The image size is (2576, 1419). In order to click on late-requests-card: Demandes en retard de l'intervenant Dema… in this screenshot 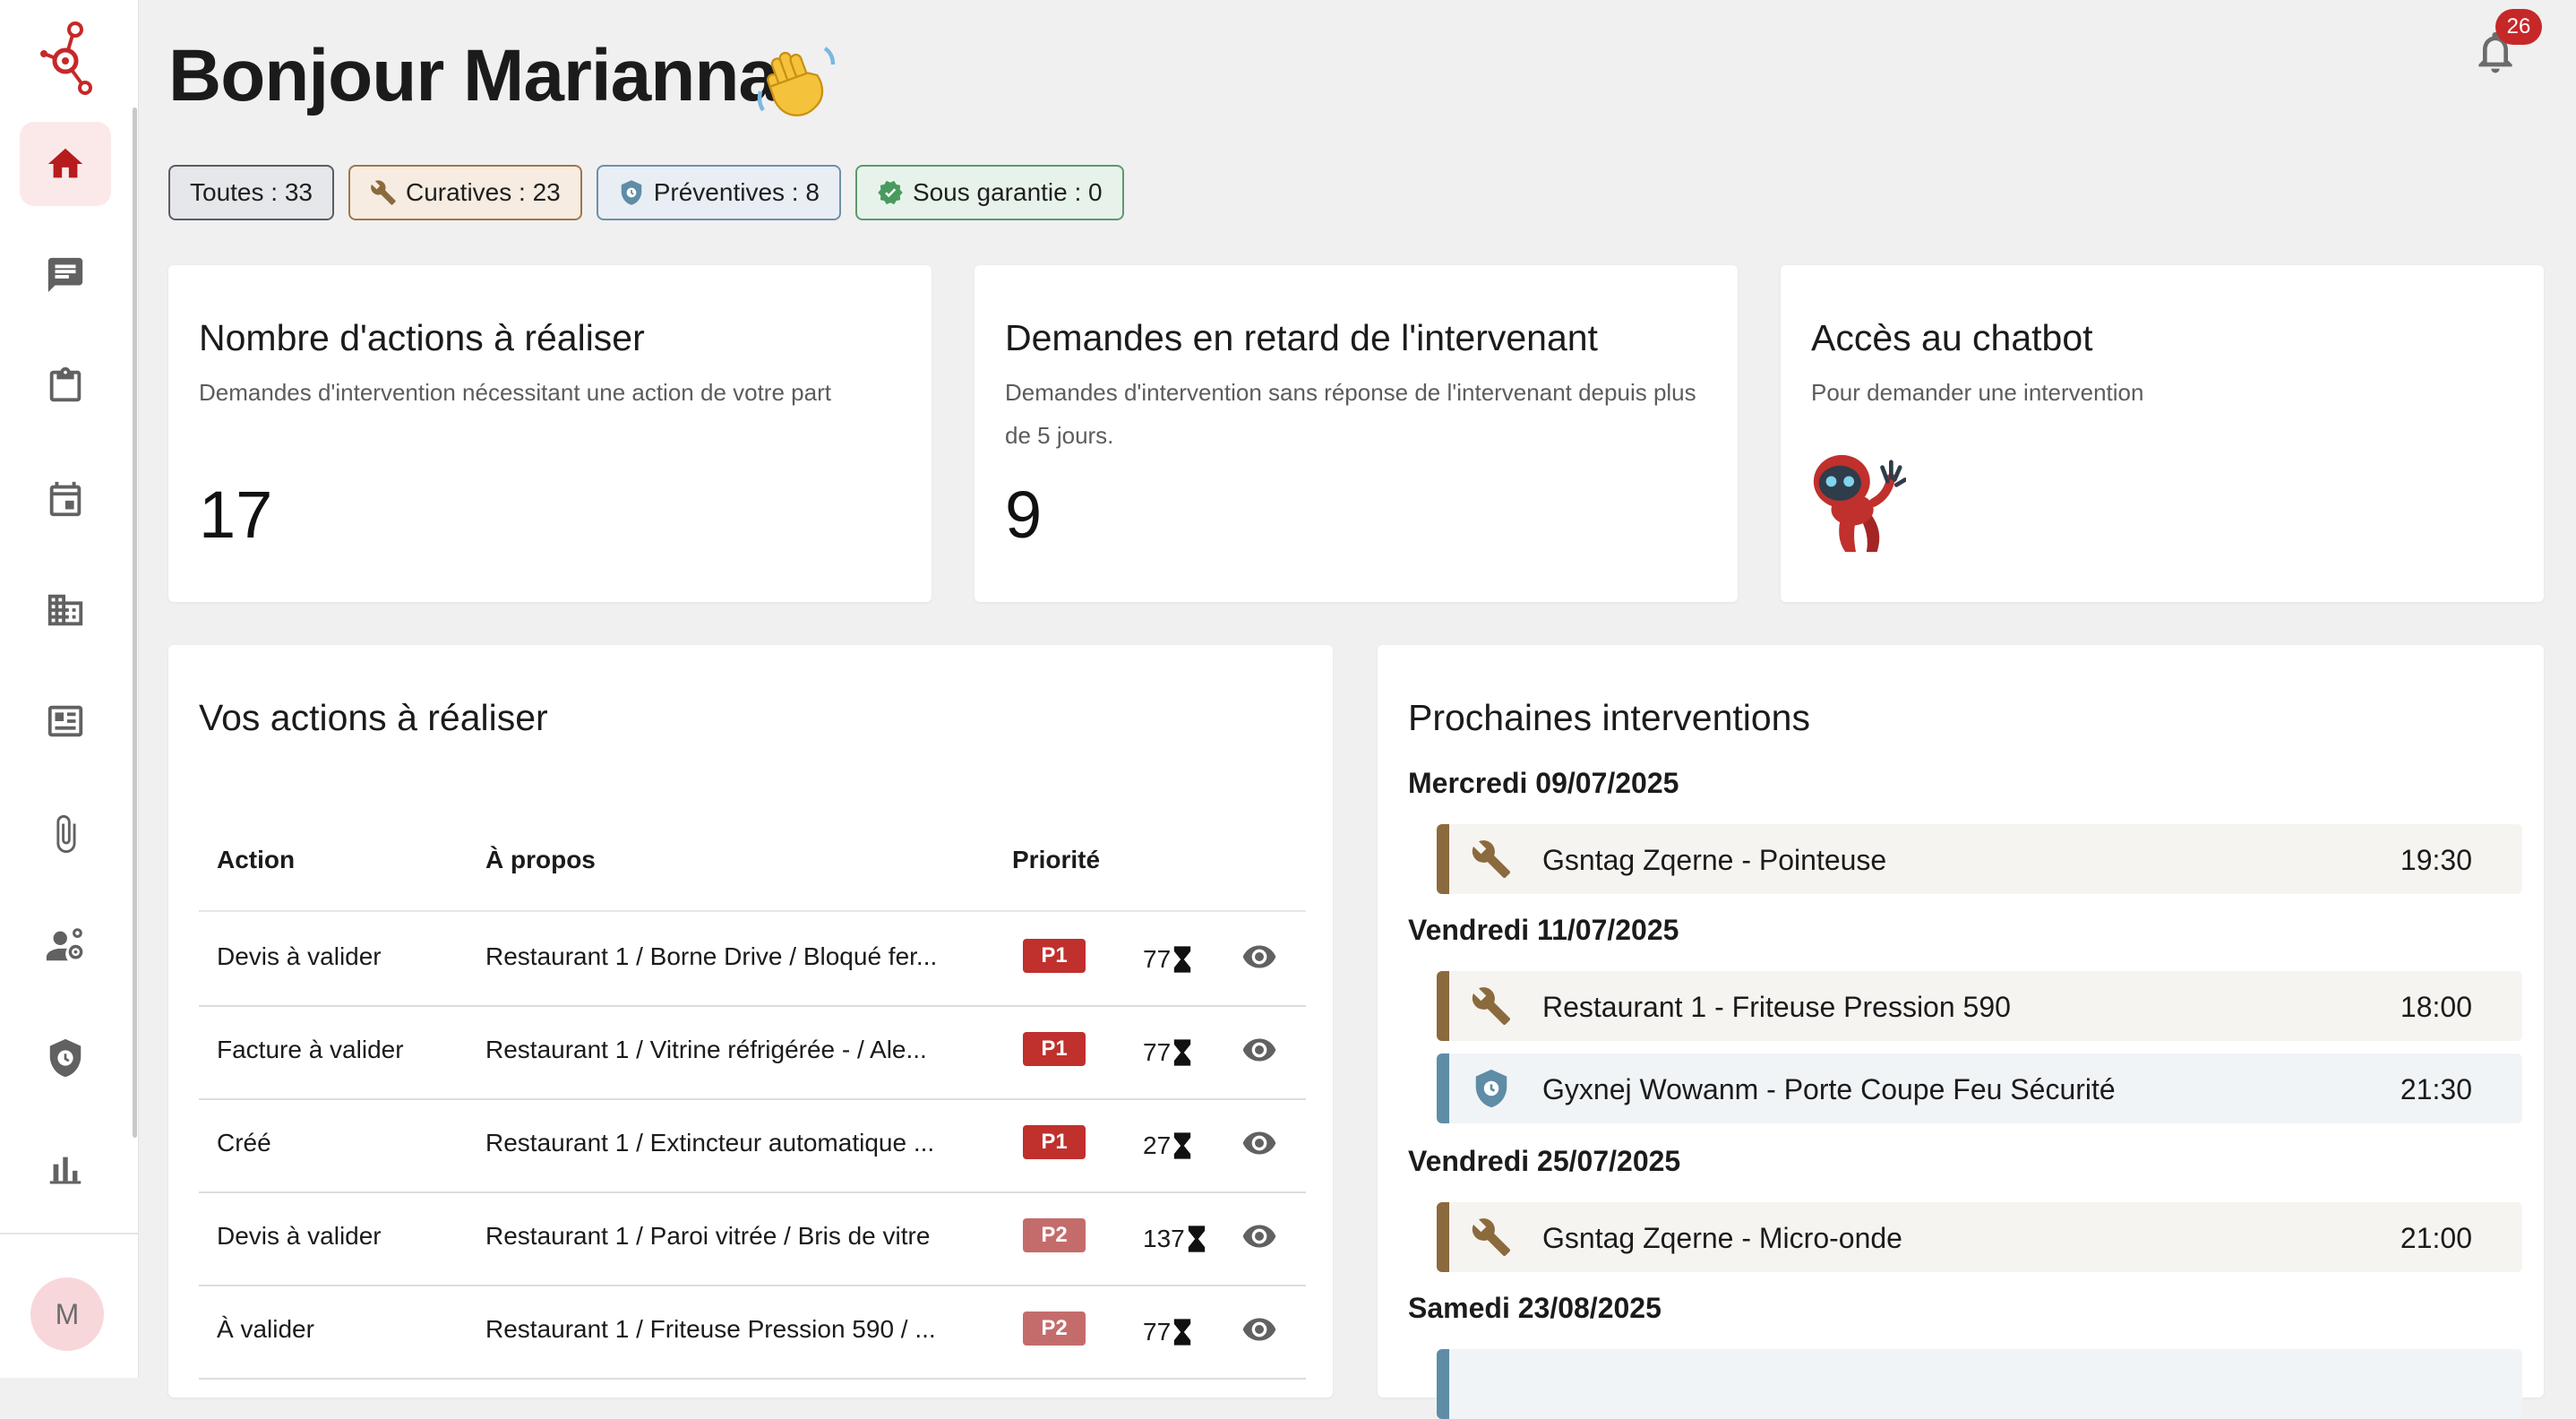, I will do `click(1356, 434)`.